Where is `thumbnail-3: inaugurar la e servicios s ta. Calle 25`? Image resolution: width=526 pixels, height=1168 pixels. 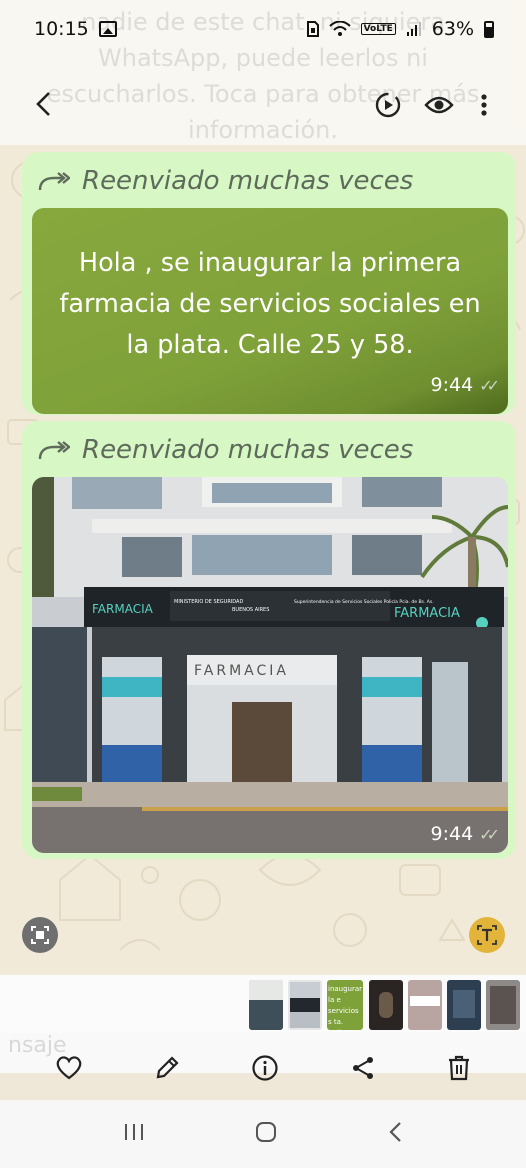 thumbnail-3: inaugurar la e servicios s ta. Calle 25 is located at coordinates (345, 1005).